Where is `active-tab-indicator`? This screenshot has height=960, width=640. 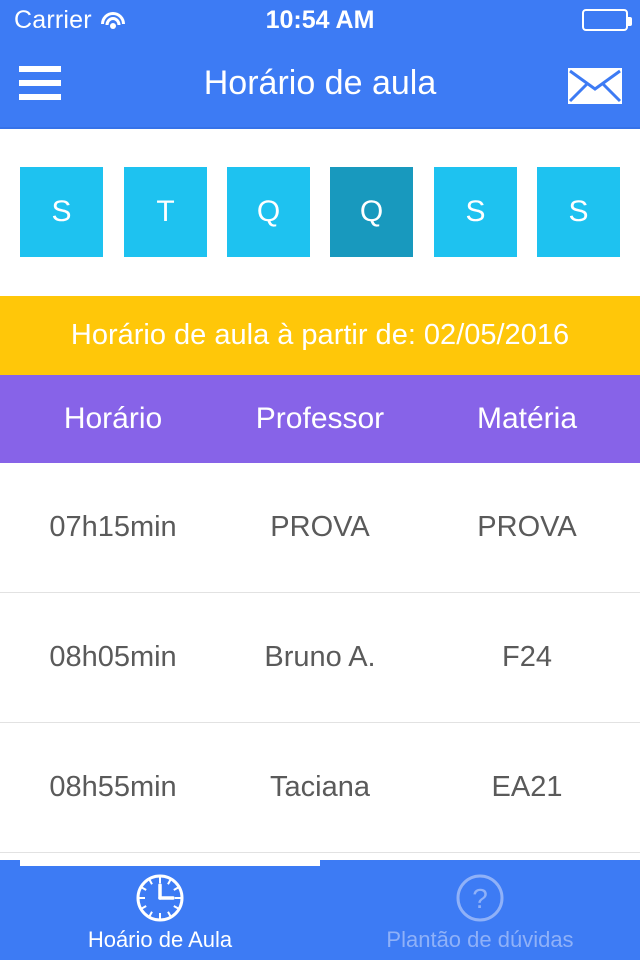 active-tab-indicator is located at coordinates (170, 863).